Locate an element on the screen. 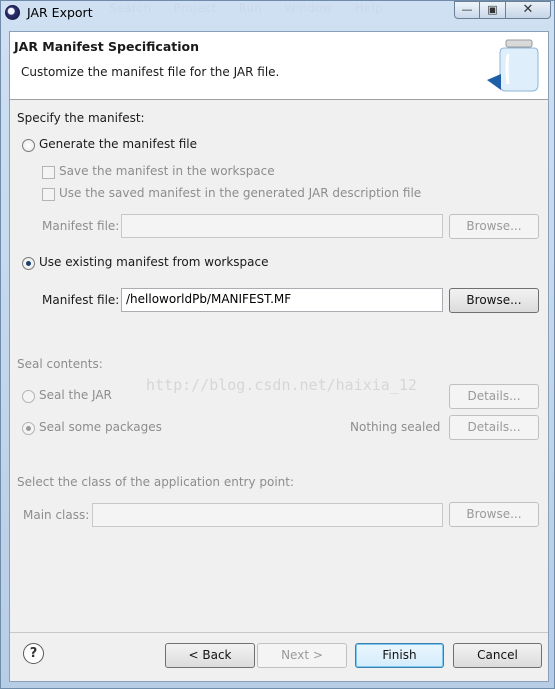 This screenshot has height=689, width=555. nothing-sealed-status: Nothing sealed is located at coordinates (395, 427).